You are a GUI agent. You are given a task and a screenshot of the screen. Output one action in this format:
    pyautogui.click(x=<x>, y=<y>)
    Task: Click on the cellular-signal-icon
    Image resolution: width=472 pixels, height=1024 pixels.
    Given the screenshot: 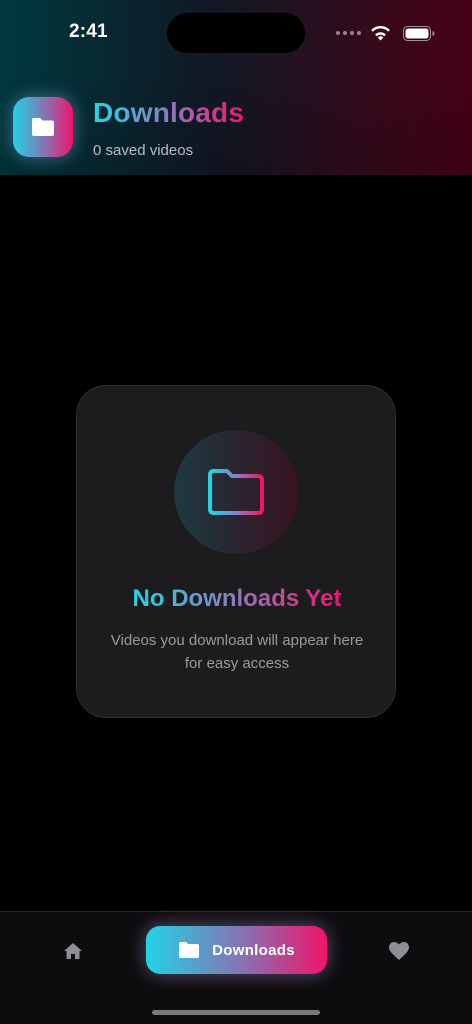 What is the action you would take?
    pyautogui.click(x=348, y=33)
    